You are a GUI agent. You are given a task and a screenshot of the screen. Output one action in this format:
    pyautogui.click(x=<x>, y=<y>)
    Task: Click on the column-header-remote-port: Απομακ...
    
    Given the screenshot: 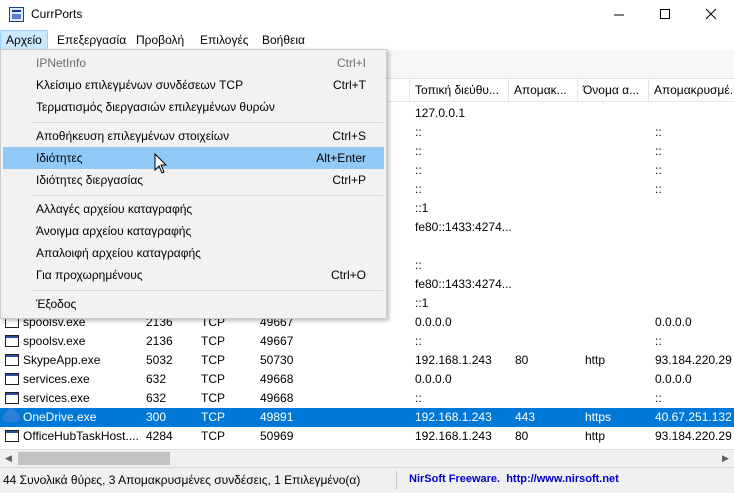 What is the action you would take?
    pyautogui.click(x=543, y=90)
    